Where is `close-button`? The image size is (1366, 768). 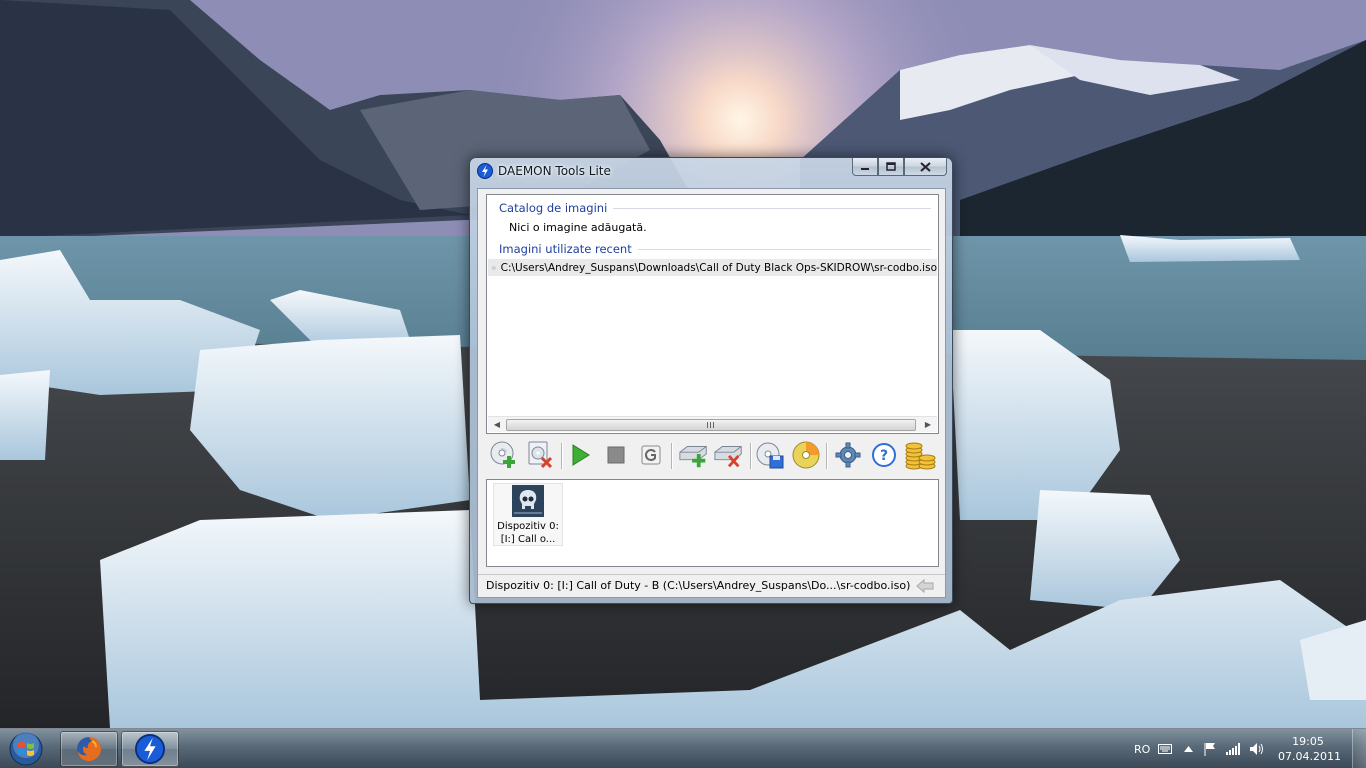
close-button is located at coordinates (925, 167).